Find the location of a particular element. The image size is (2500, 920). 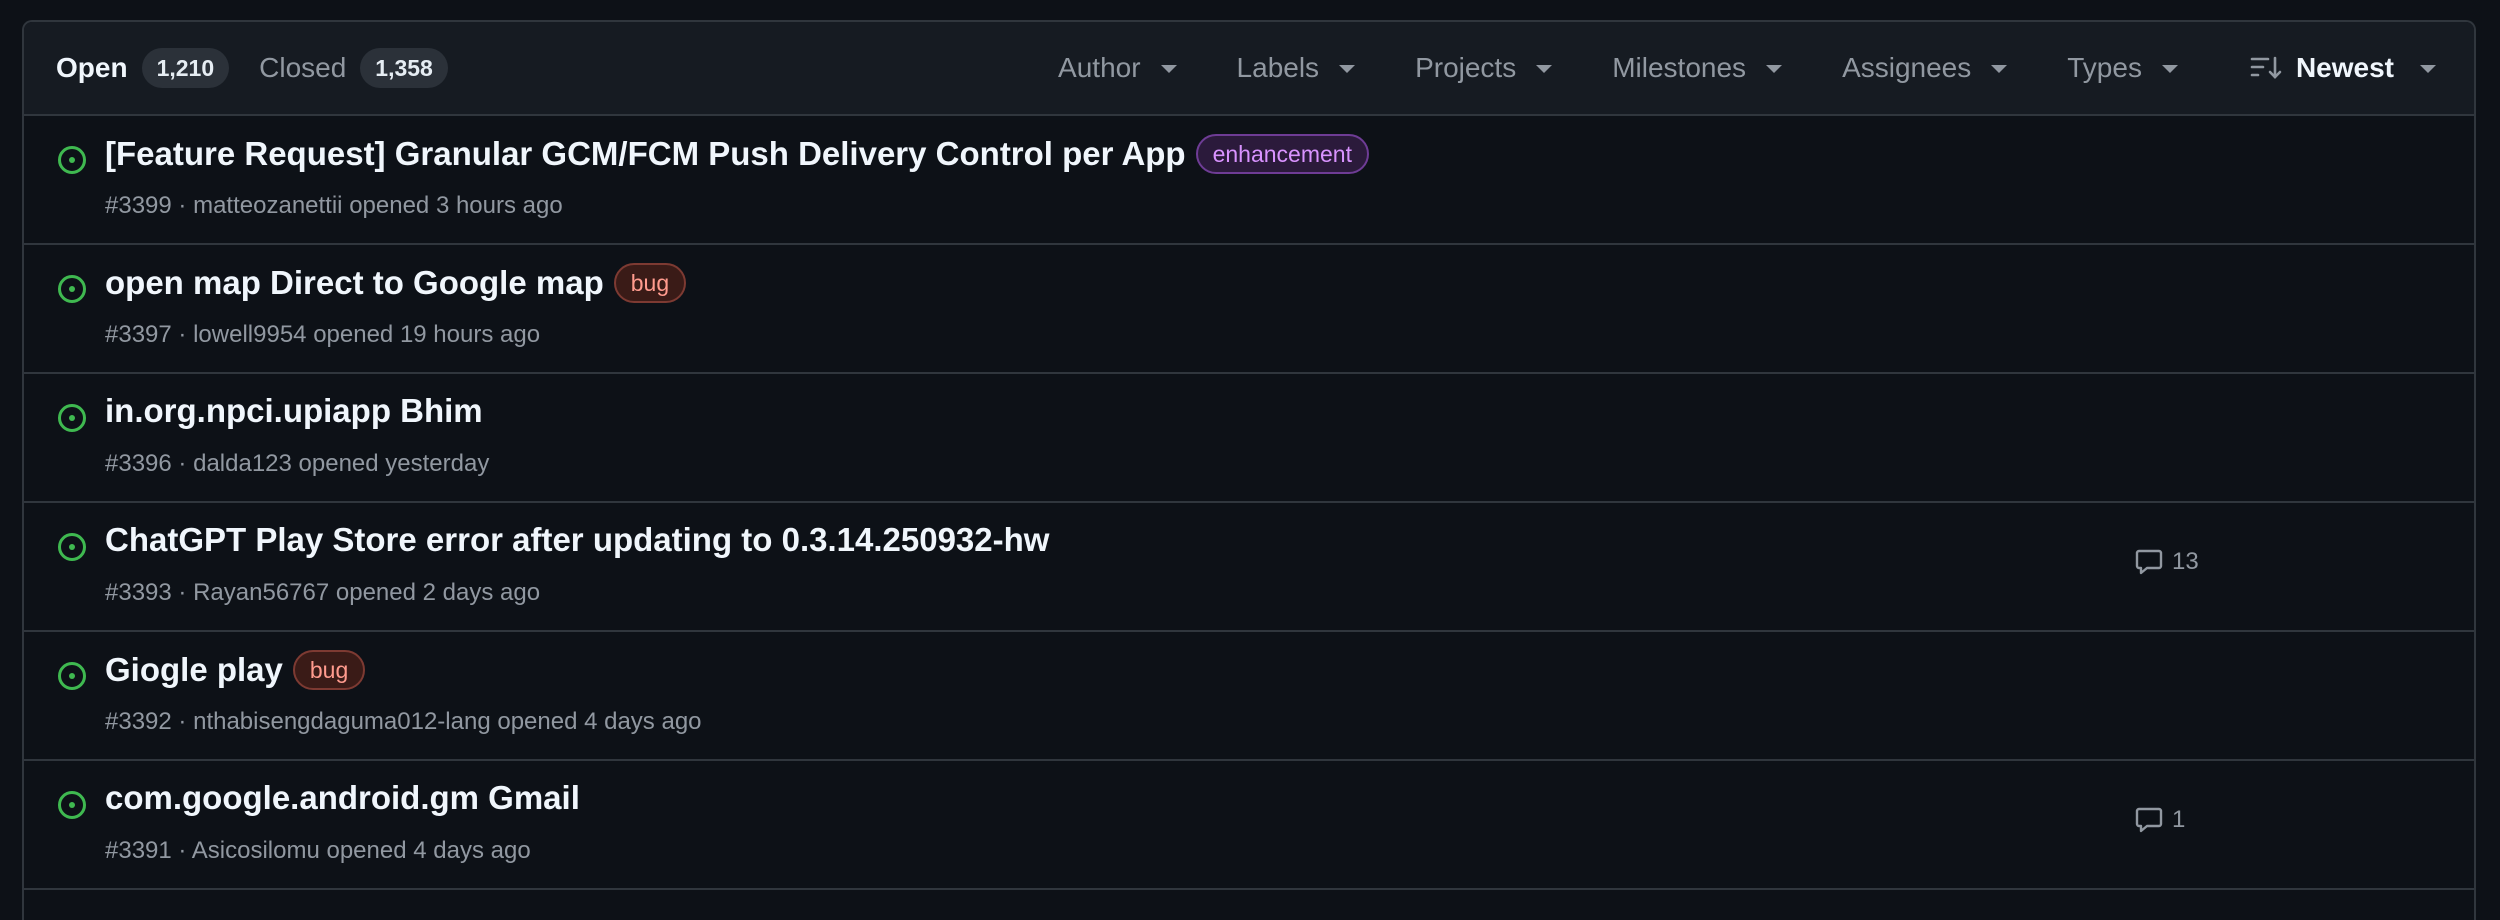

sort-desc-icon is located at coordinates (2266, 68).